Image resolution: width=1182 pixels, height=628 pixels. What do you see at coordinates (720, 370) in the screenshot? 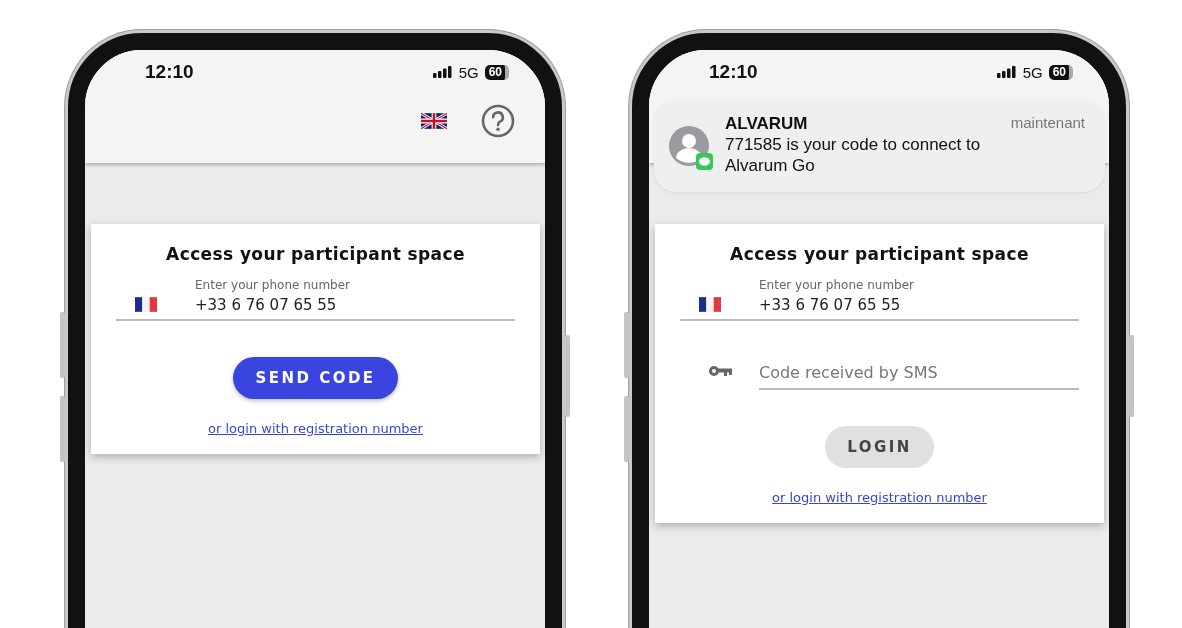
I see `key-icon` at bounding box center [720, 370].